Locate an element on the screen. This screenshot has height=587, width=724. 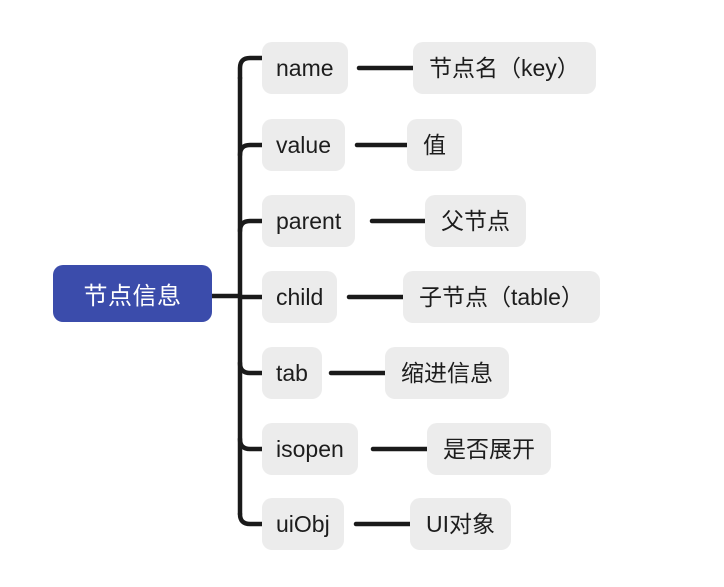
node-key-isopen: isopen is located at coordinates (310, 449).